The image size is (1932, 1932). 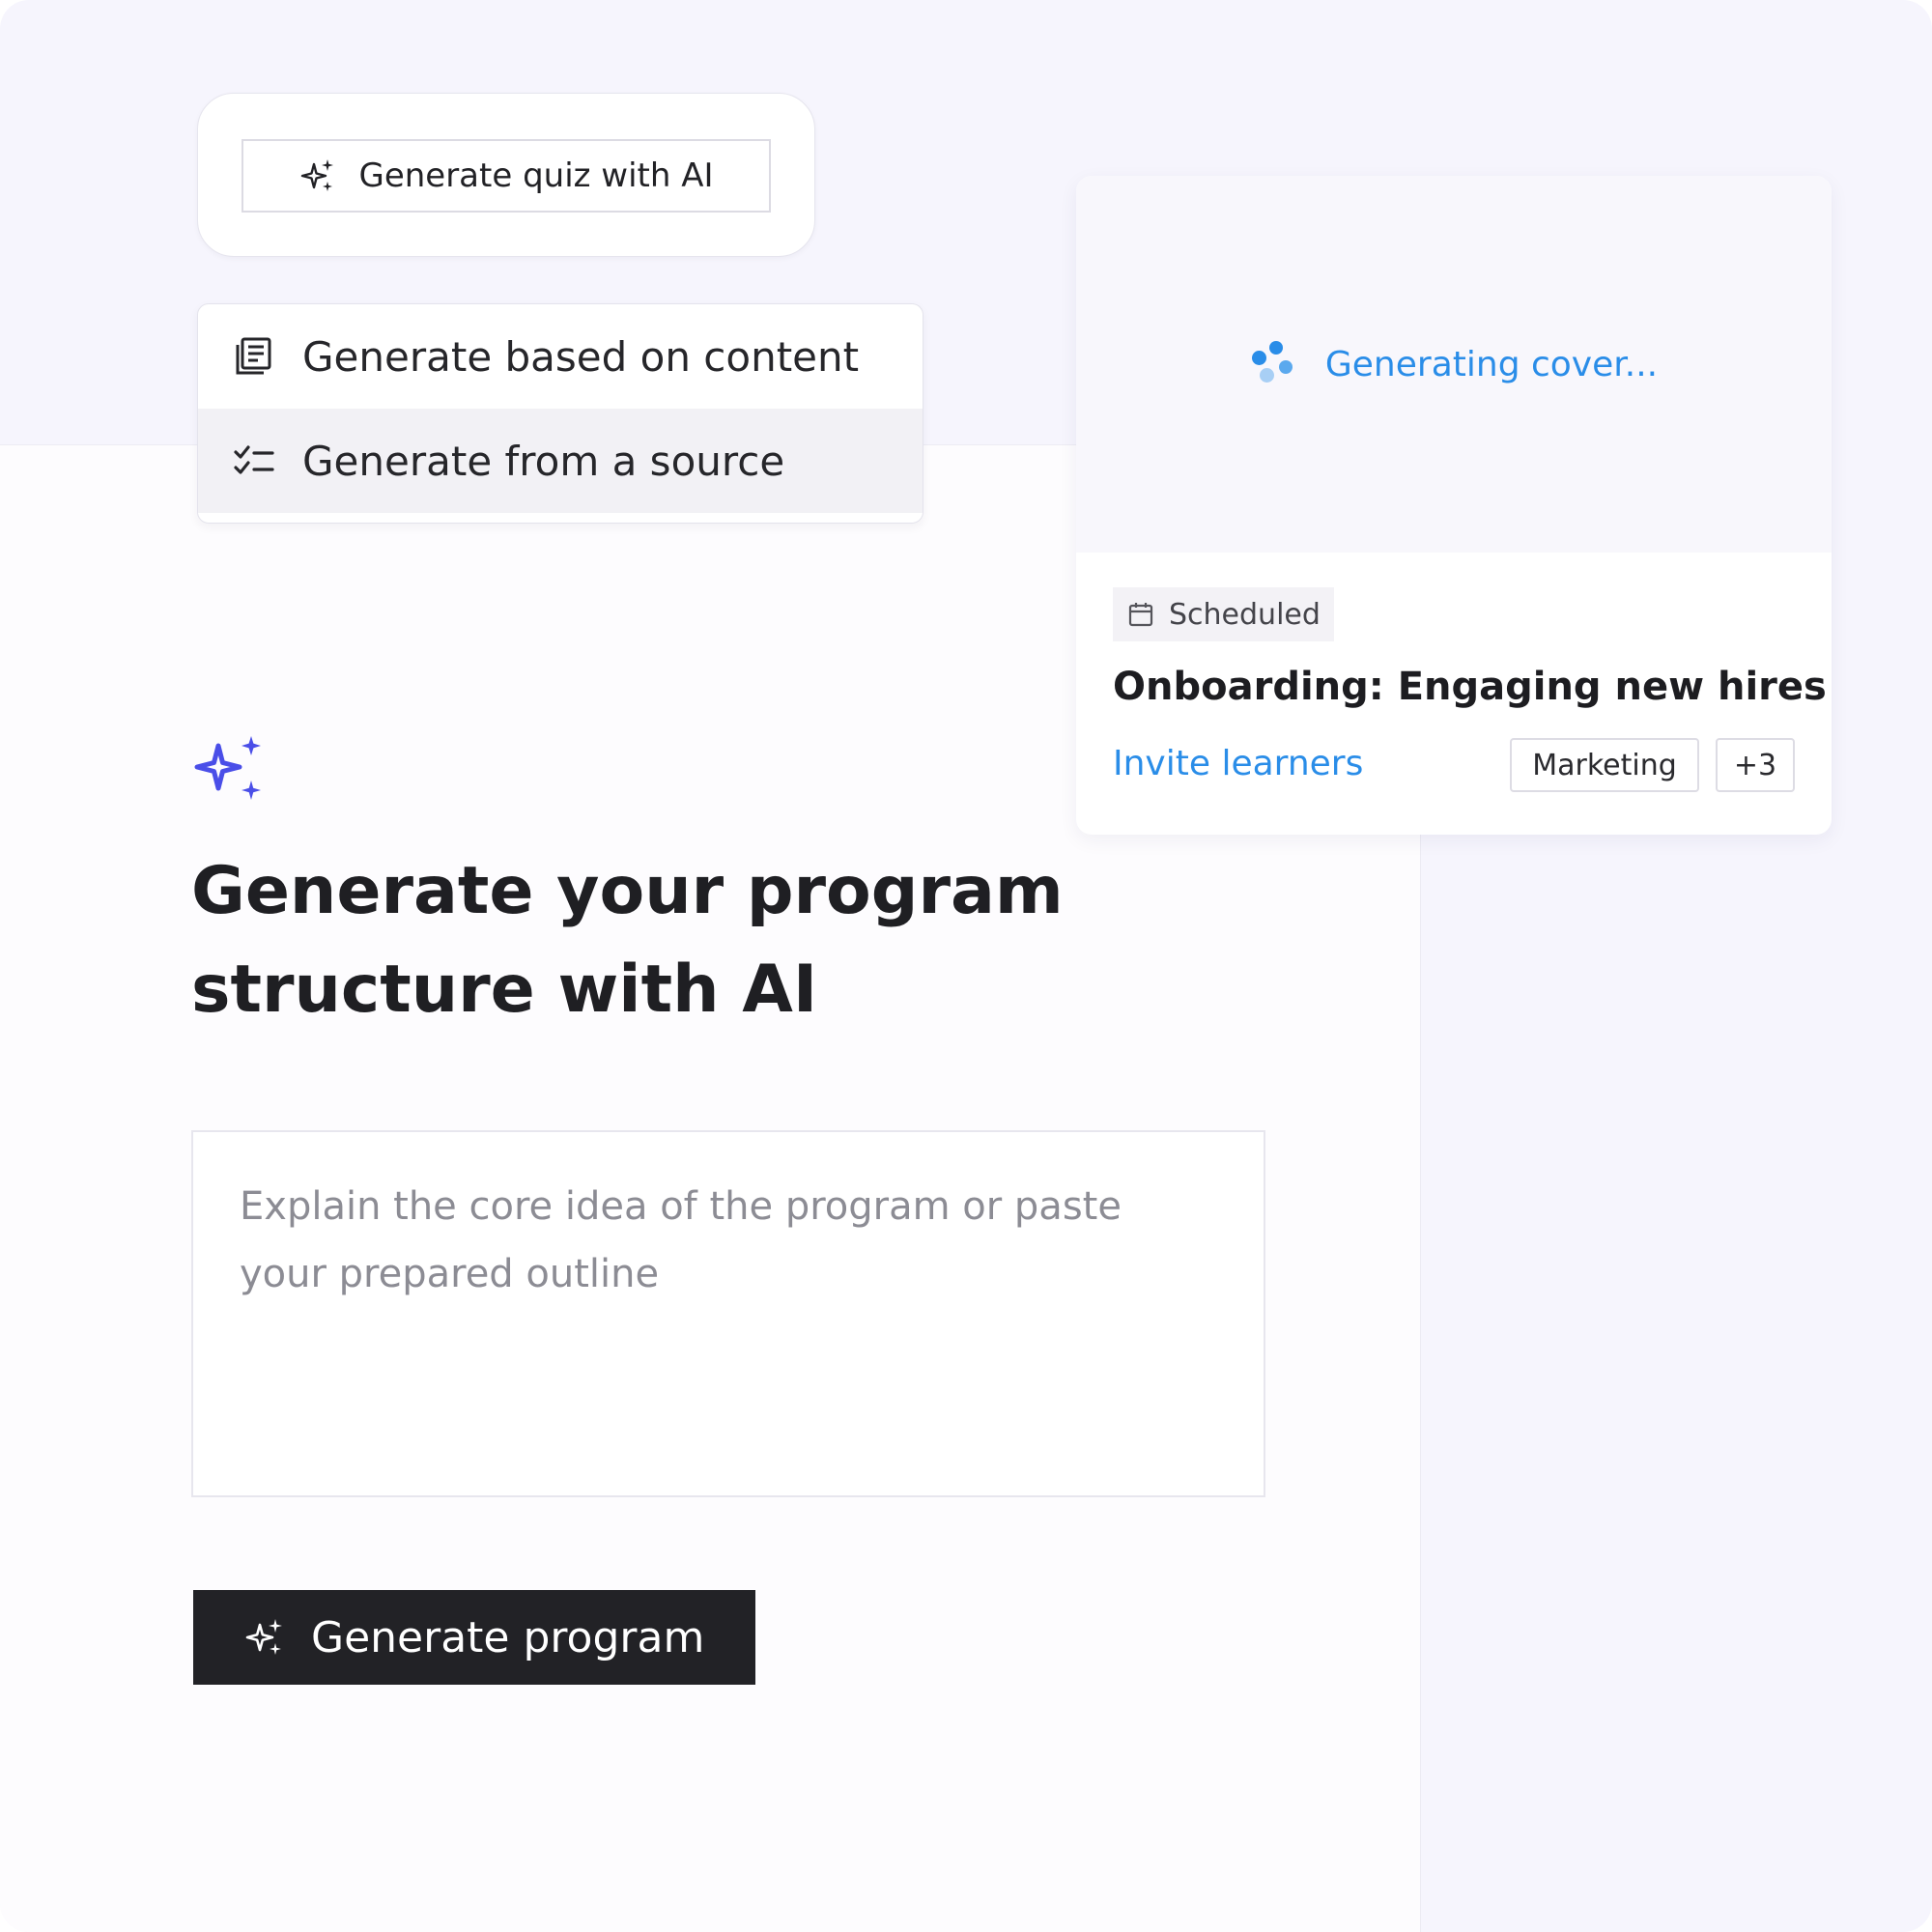 I want to click on menu-item-label: Generate from a source, so click(x=543, y=461).